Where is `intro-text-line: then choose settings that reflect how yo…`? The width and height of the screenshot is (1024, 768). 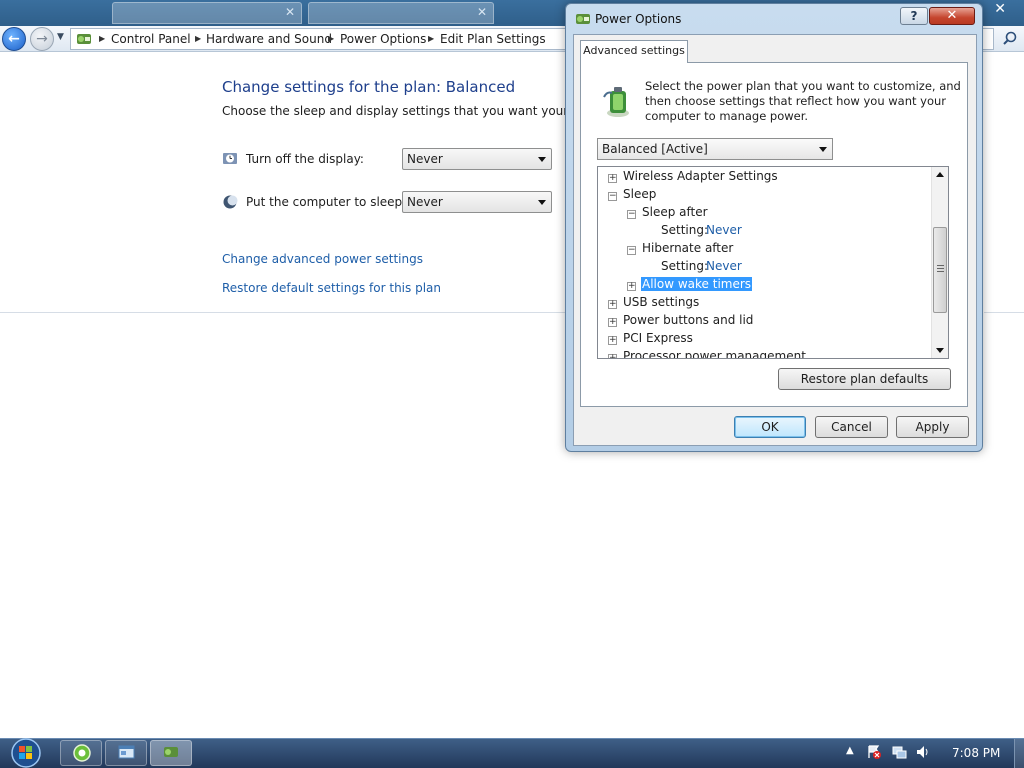
intro-text-line: then choose settings that reflect how yo… is located at coordinates (796, 101).